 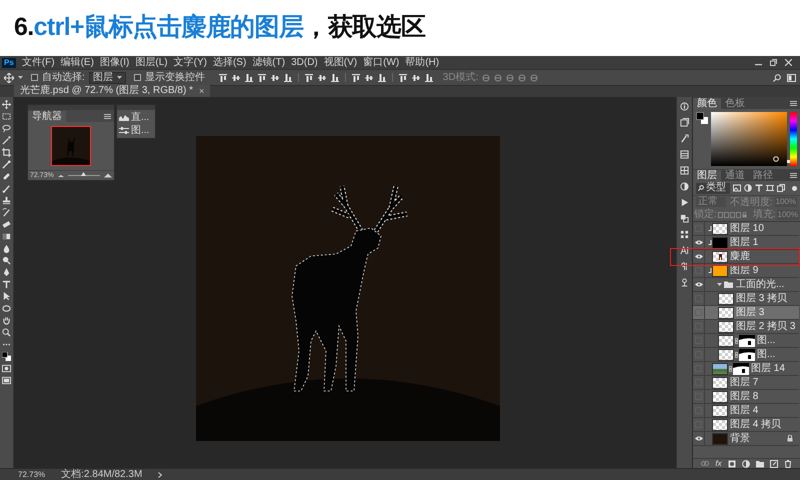 What do you see at coordinates (746, 327) in the screenshot?
I see `layer-row: 图层 2 拷贝 3` at bounding box center [746, 327].